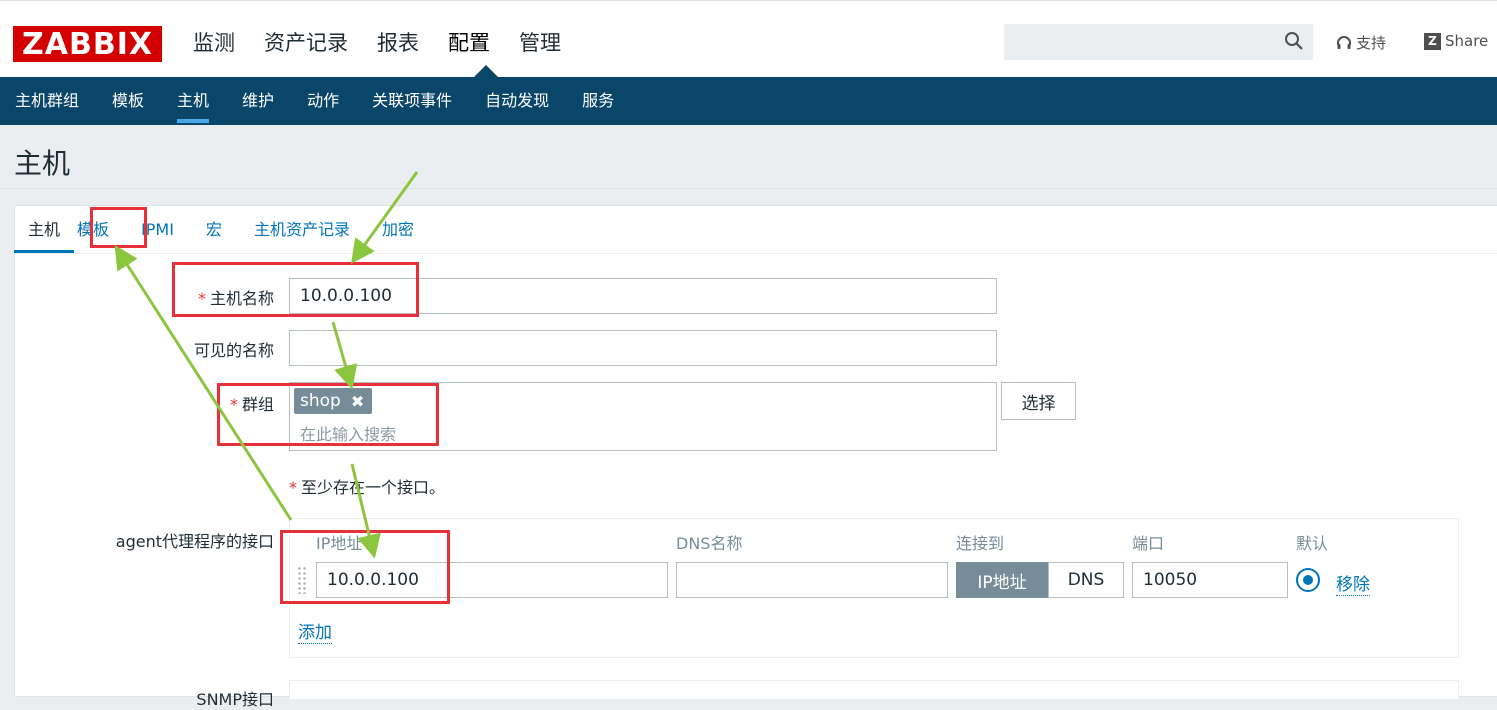 This screenshot has height=710, width=1497. Describe the element at coordinates (384, 217) in the screenshot. I see `arrow-to-host-name` at that location.